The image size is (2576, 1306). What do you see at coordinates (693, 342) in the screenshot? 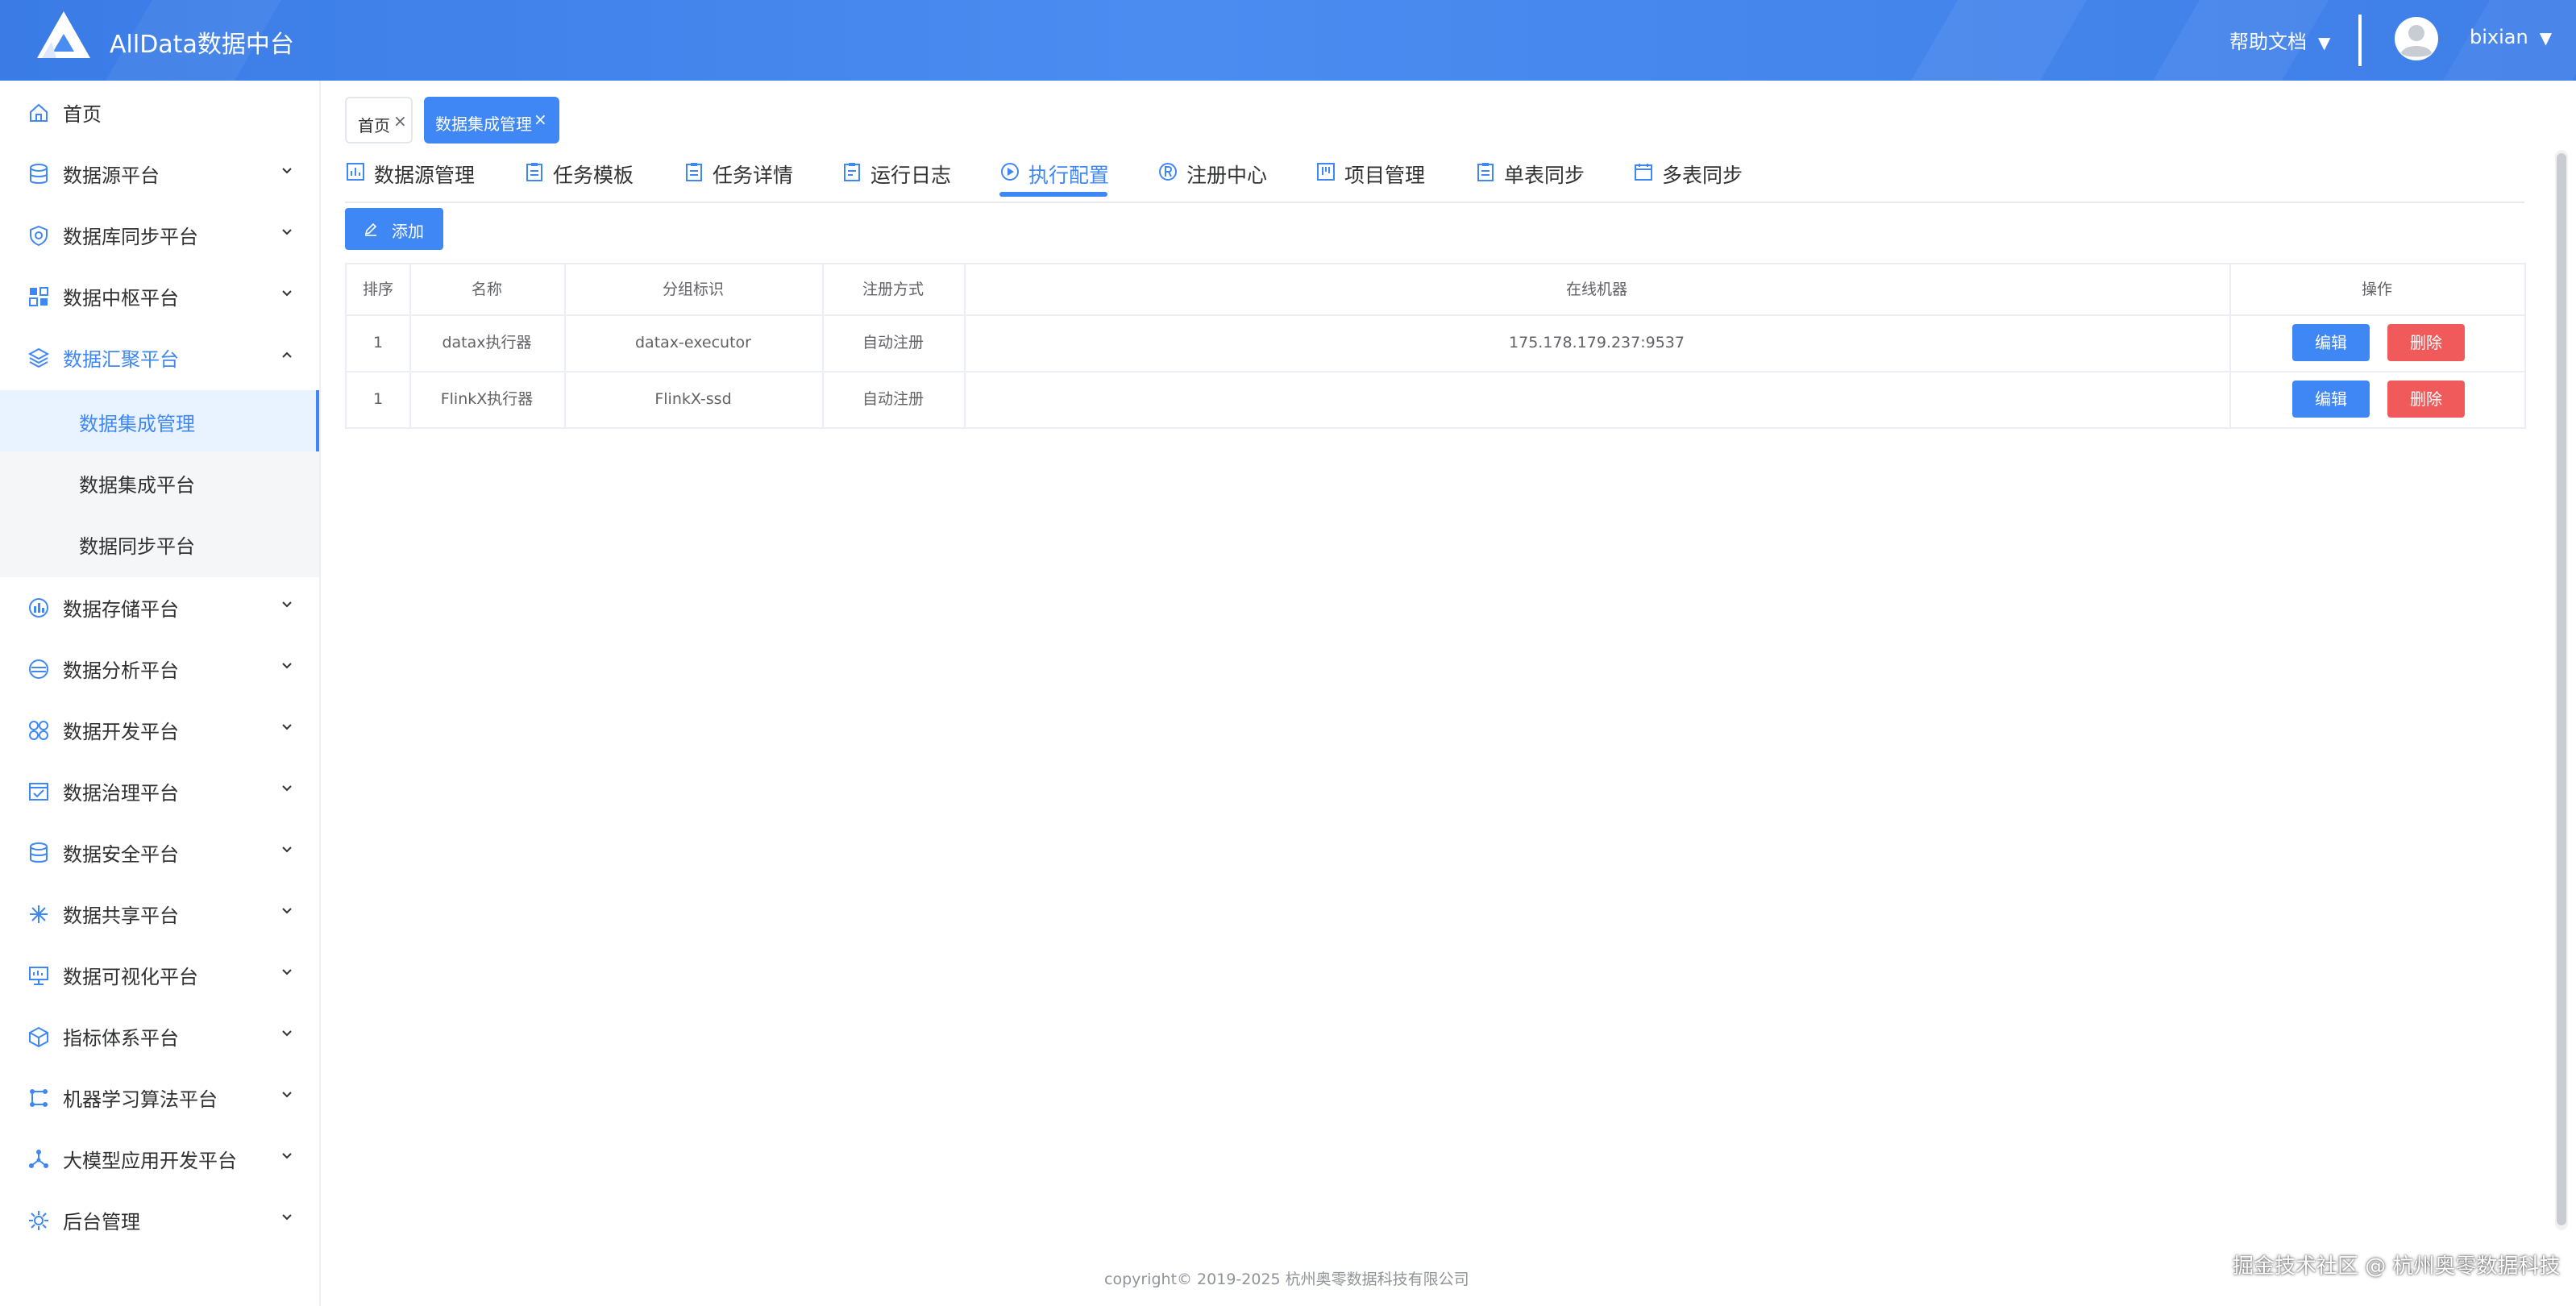
I see `cell-group: datax-executor` at bounding box center [693, 342].